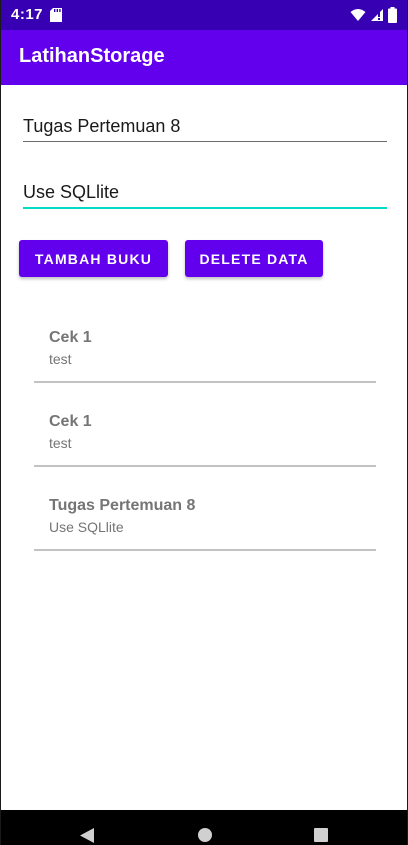 The image size is (408, 845). I want to click on list-item-subtitle: Use SQLlite, so click(86, 527).